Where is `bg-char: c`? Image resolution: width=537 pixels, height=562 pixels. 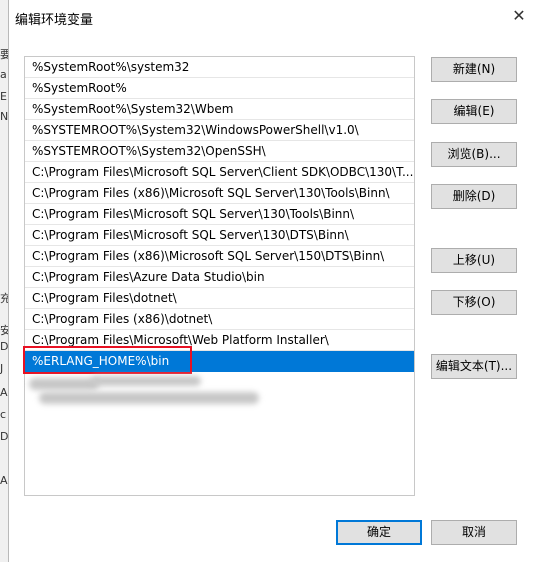
bg-char: c is located at coordinates (3, 414).